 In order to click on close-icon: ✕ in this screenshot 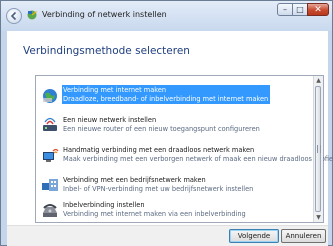, I will do `click(318, 10)`.